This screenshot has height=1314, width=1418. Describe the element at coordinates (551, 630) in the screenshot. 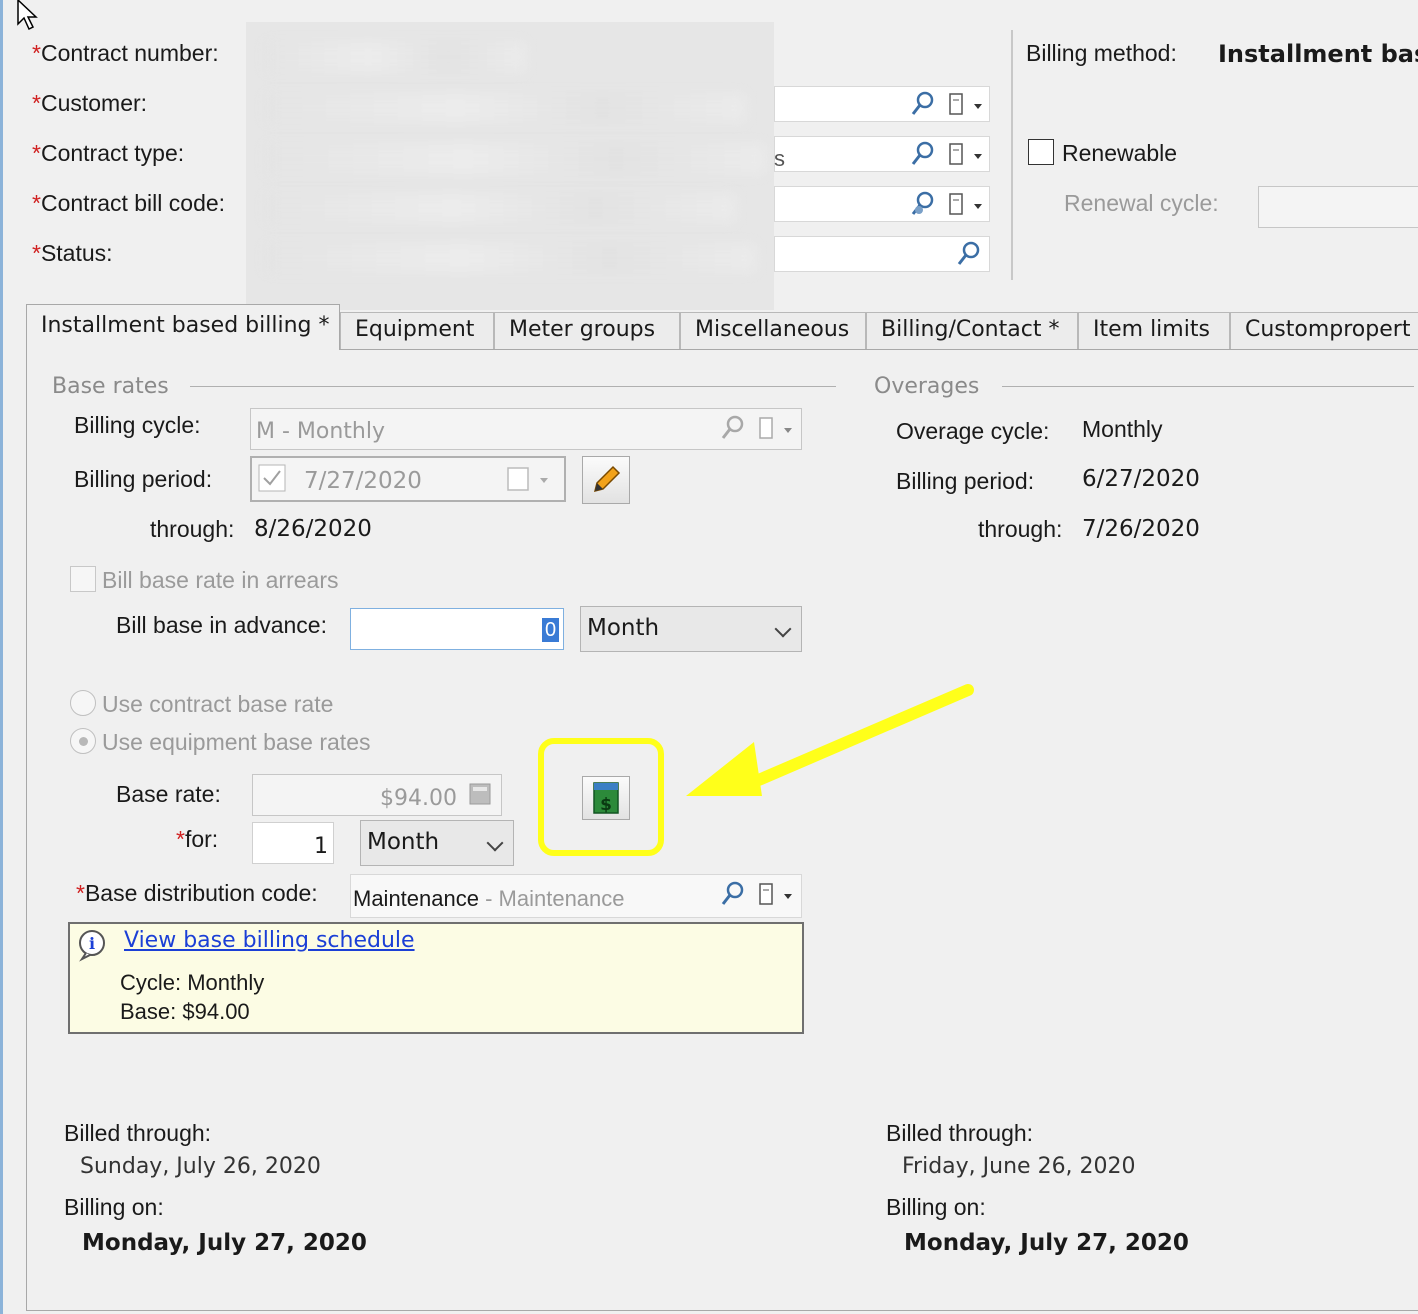

I see `bill-advance-value: 0` at that location.